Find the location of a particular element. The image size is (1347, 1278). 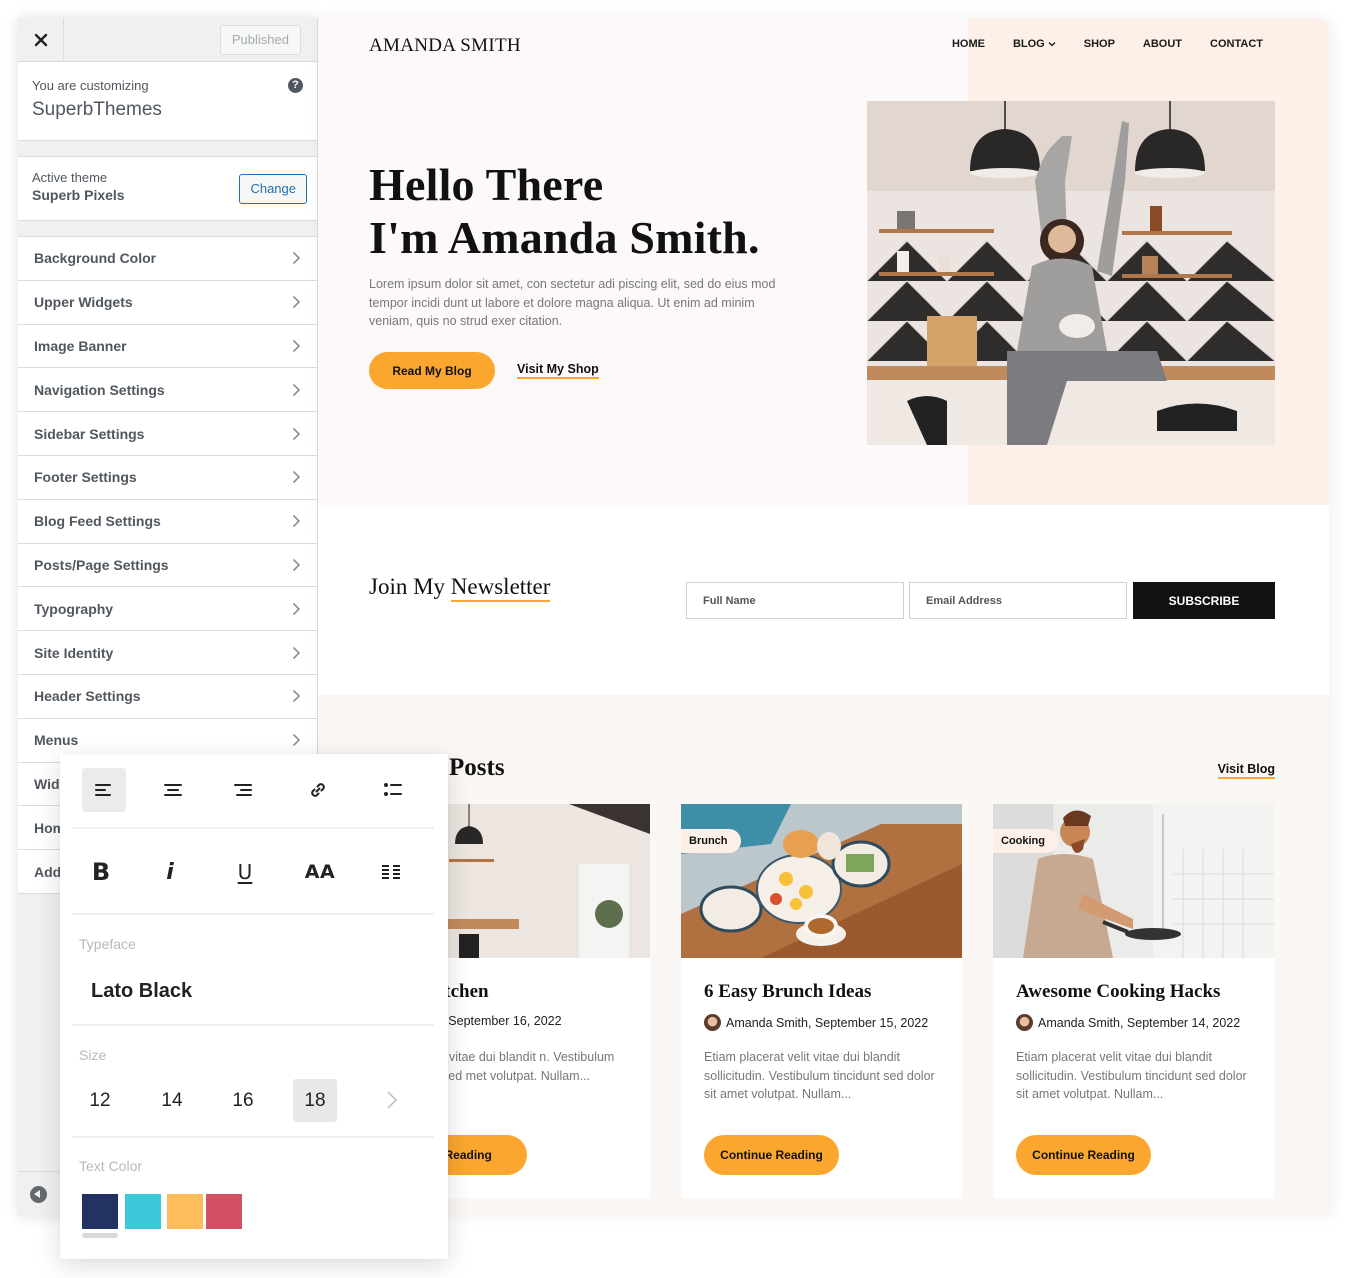

hero-photo is located at coordinates (1071, 273).